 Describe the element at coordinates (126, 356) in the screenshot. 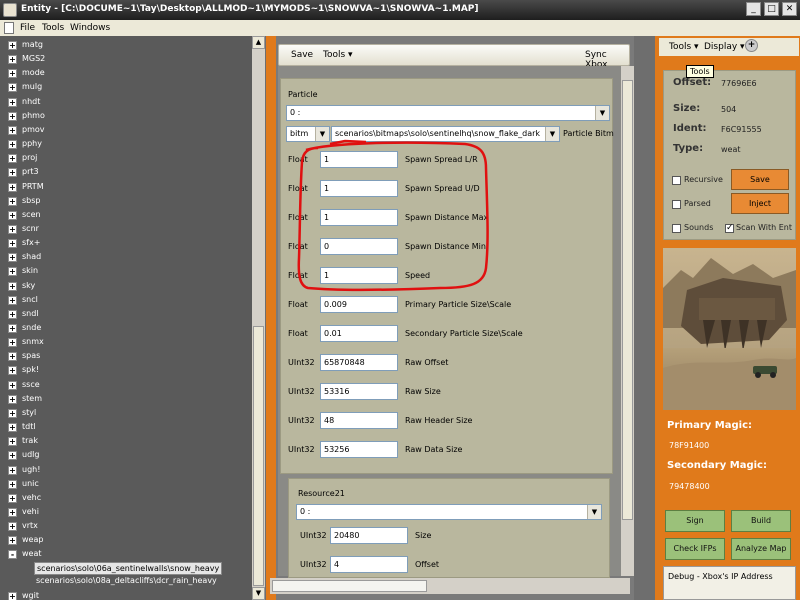

I see `tree-item: + spas` at that location.